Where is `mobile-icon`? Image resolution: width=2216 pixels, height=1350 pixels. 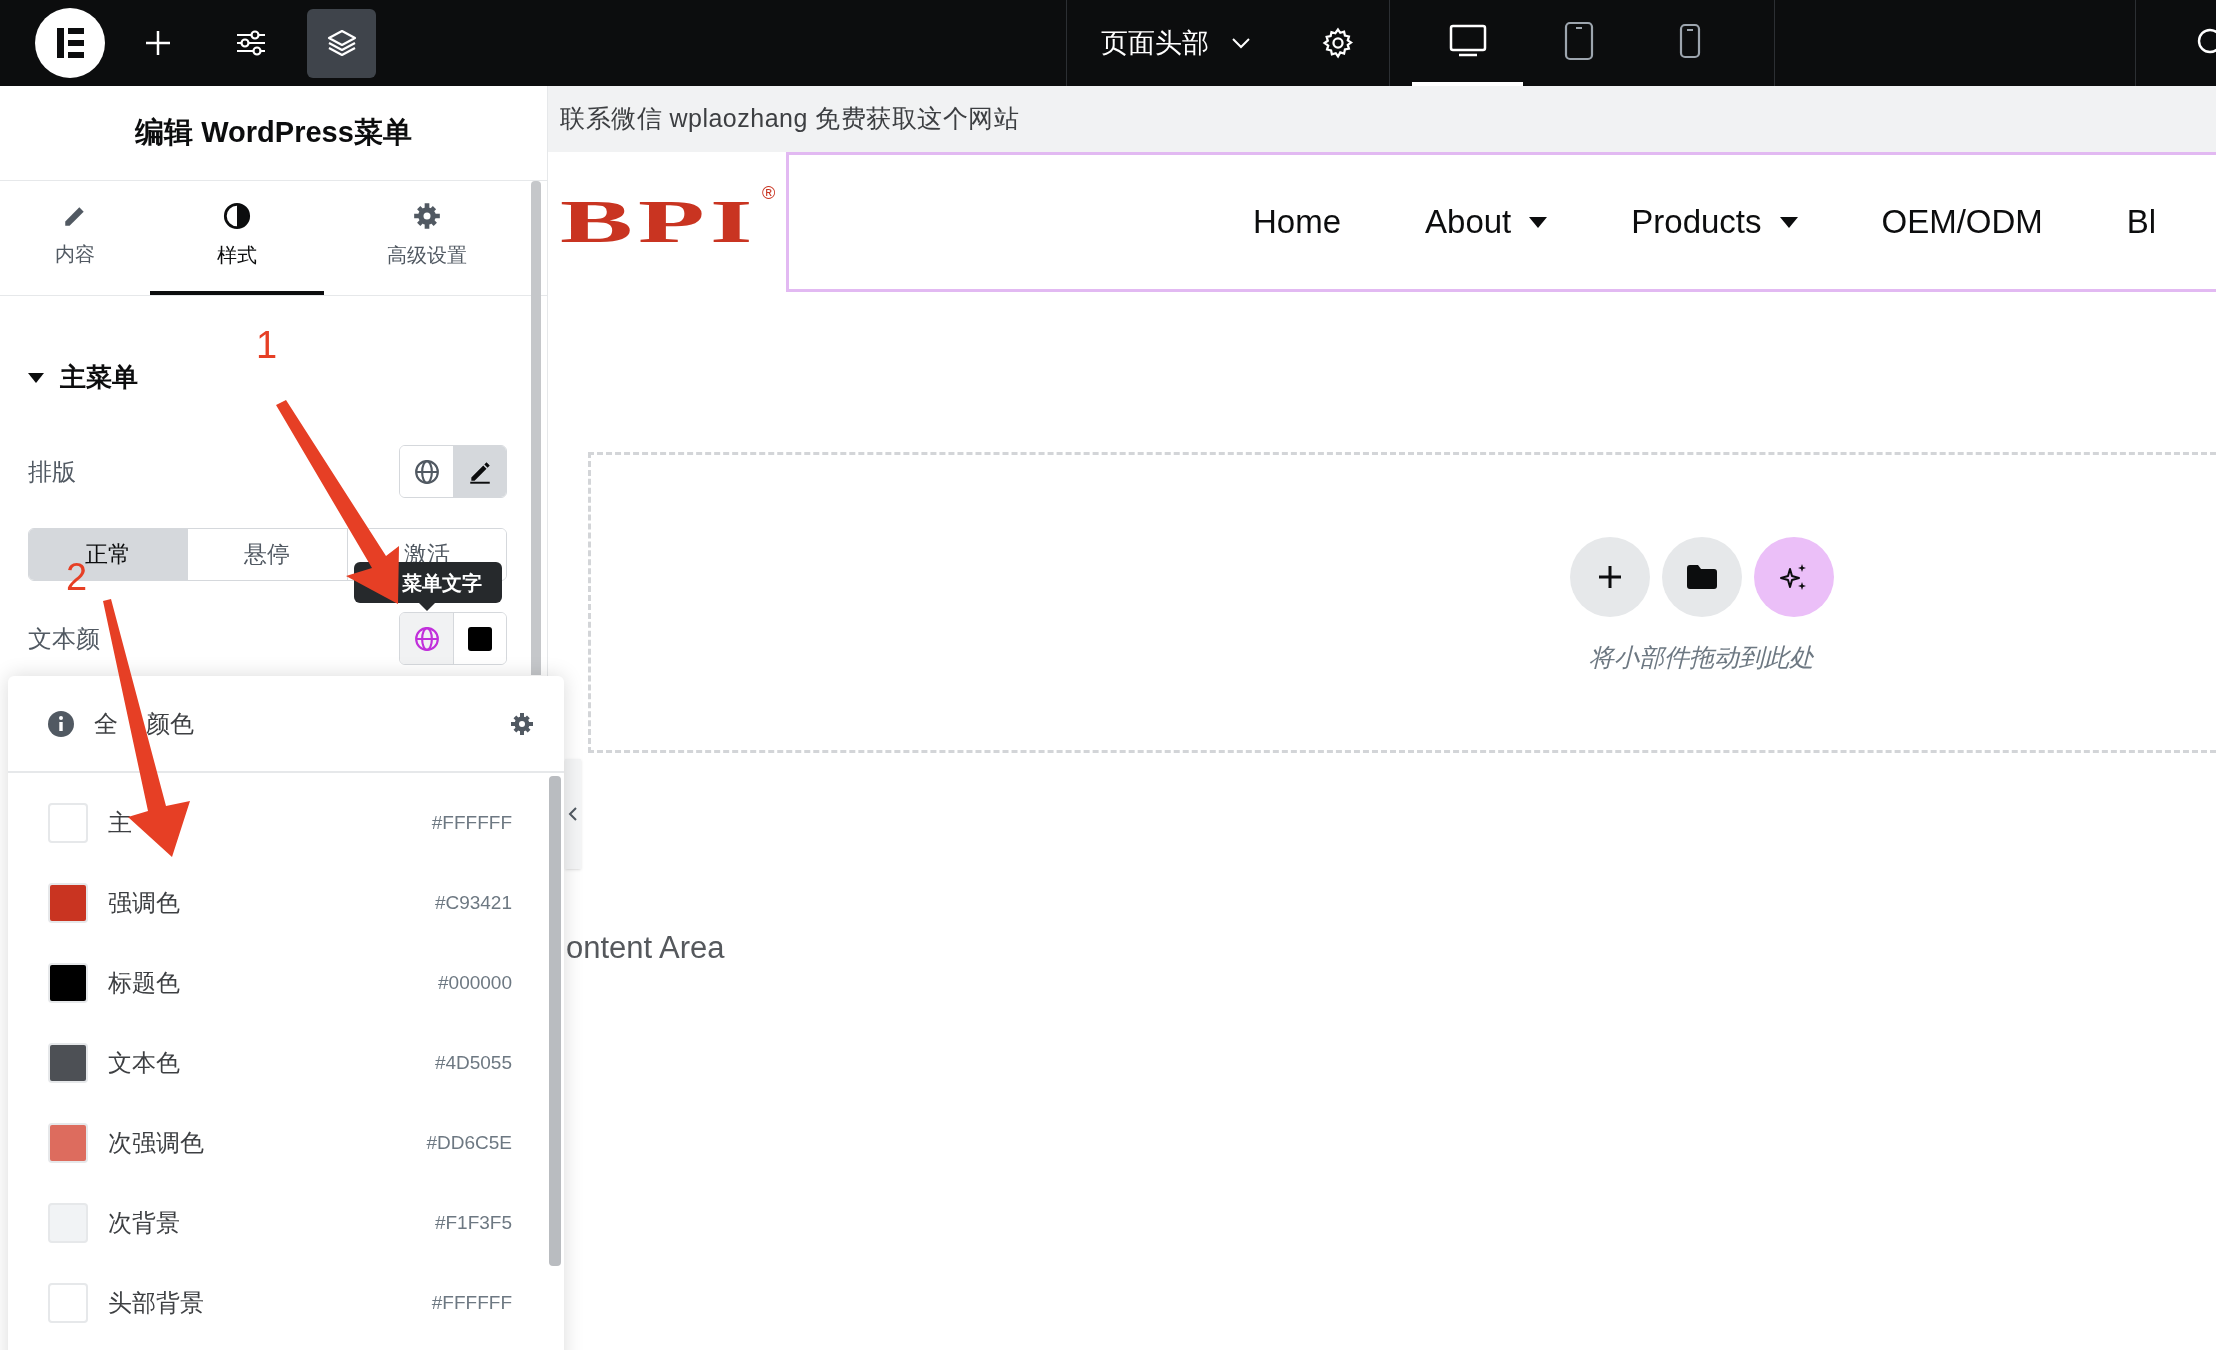
mobile-icon is located at coordinates (1689, 41).